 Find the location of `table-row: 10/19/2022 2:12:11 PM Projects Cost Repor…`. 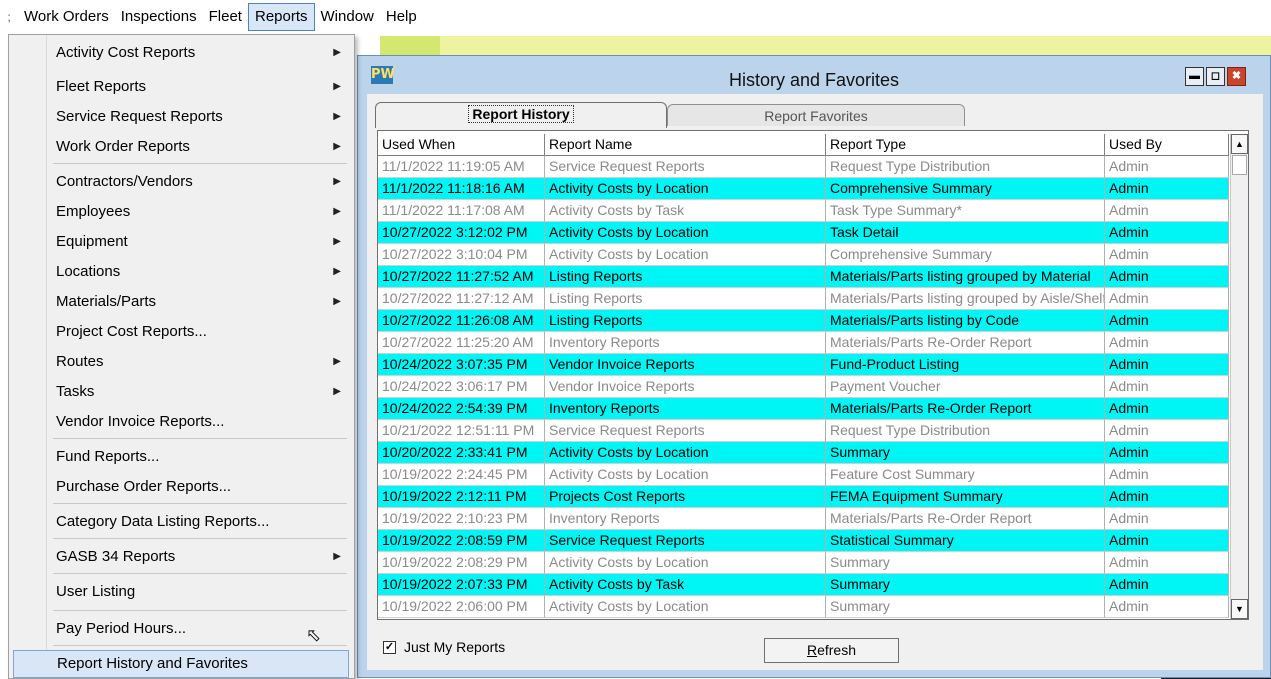

table-row: 10/19/2022 2:12:11 PM Projects Cost Repor… is located at coordinates (803, 497).